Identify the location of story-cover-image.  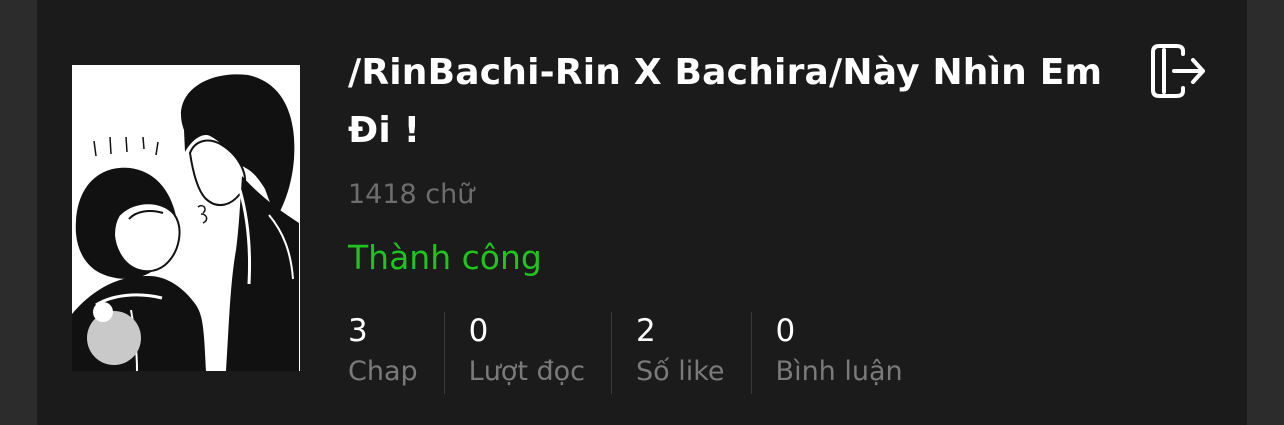
(186, 218).